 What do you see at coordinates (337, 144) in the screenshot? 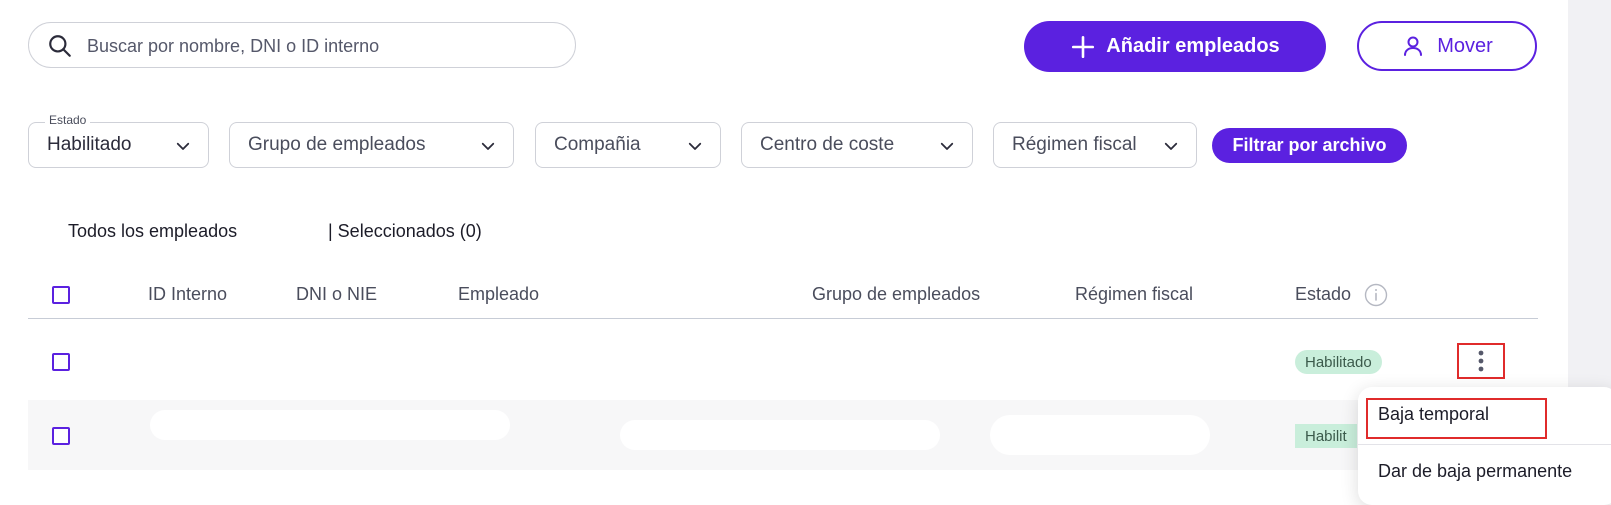
I see `employee-group-placeholder: Grupo de empleados` at bounding box center [337, 144].